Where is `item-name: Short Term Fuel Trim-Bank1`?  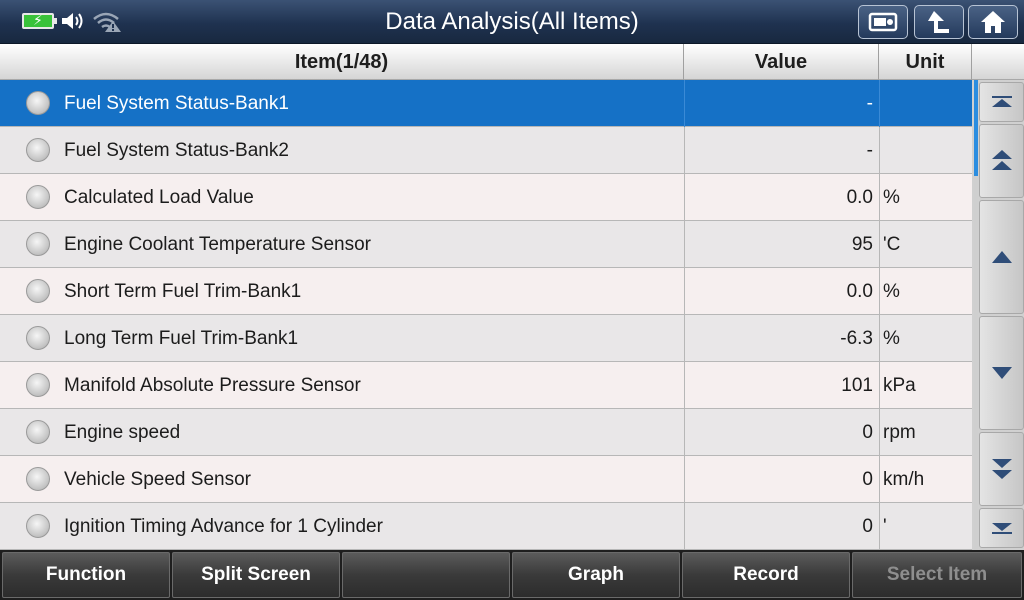 item-name: Short Term Fuel Trim-Bank1 is located at coordinates (183, 291).